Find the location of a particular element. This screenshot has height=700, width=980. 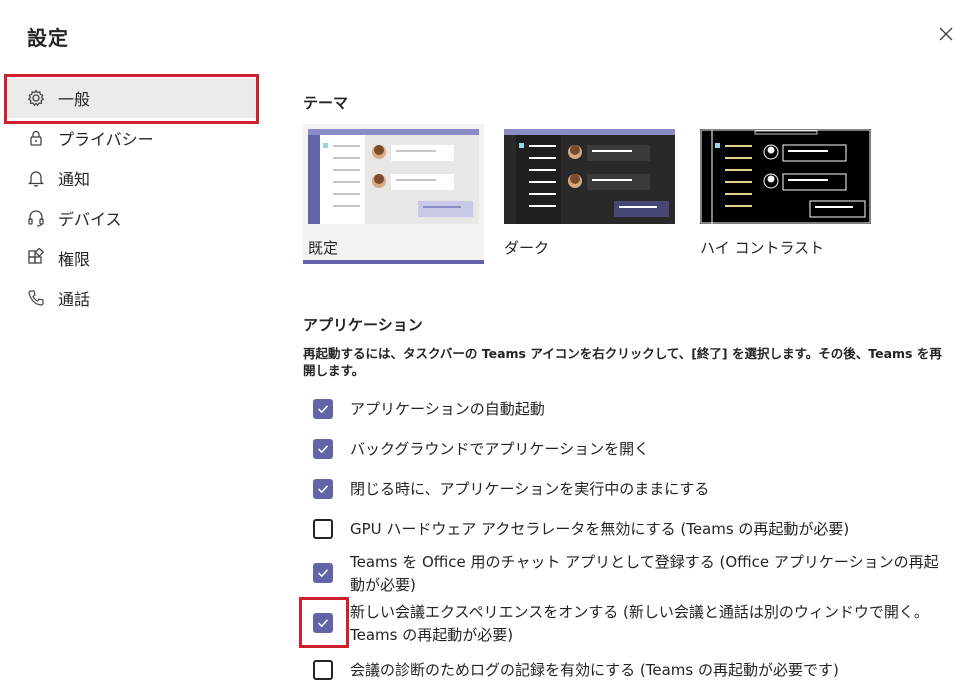

nav-item-notifications: 通知 is located at coordinates (131, 178).